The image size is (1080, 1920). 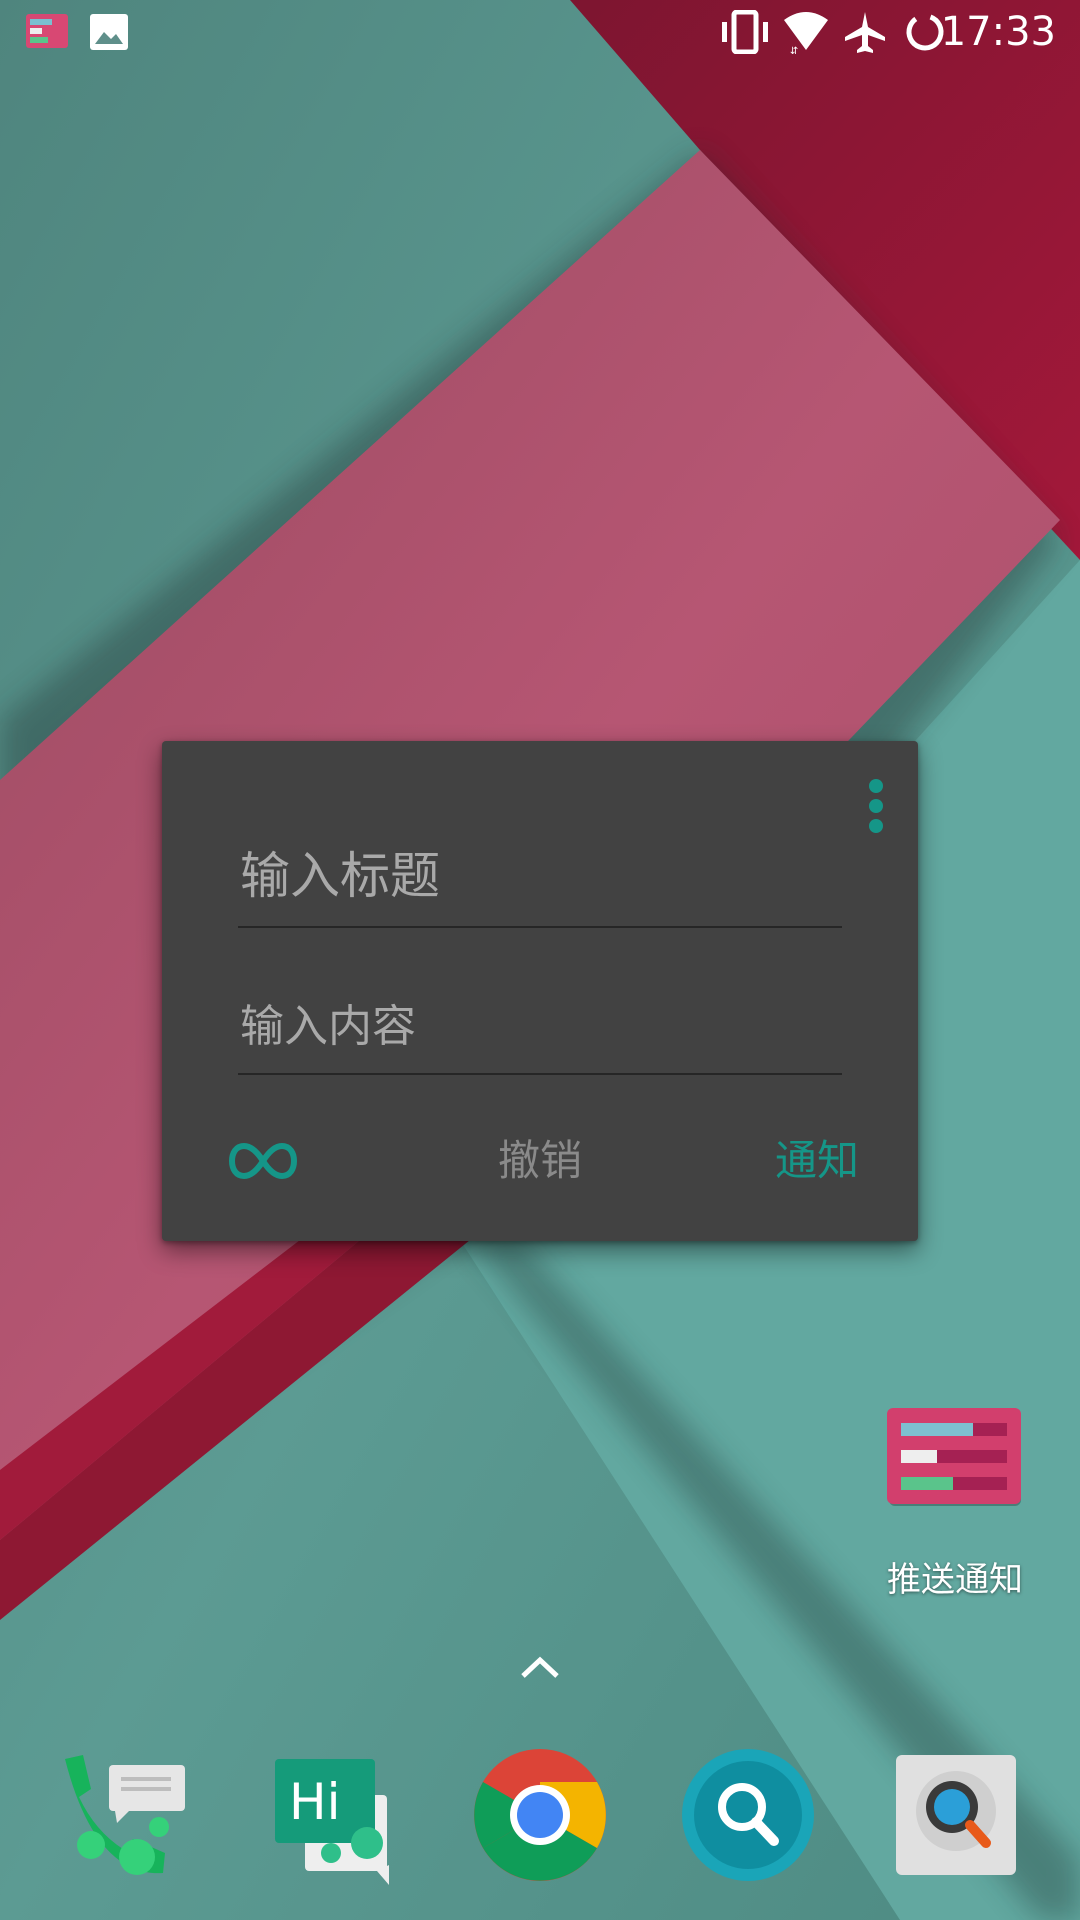 I want to click on status-bar: ⇵ 17:33, so click(x=540, y=32).